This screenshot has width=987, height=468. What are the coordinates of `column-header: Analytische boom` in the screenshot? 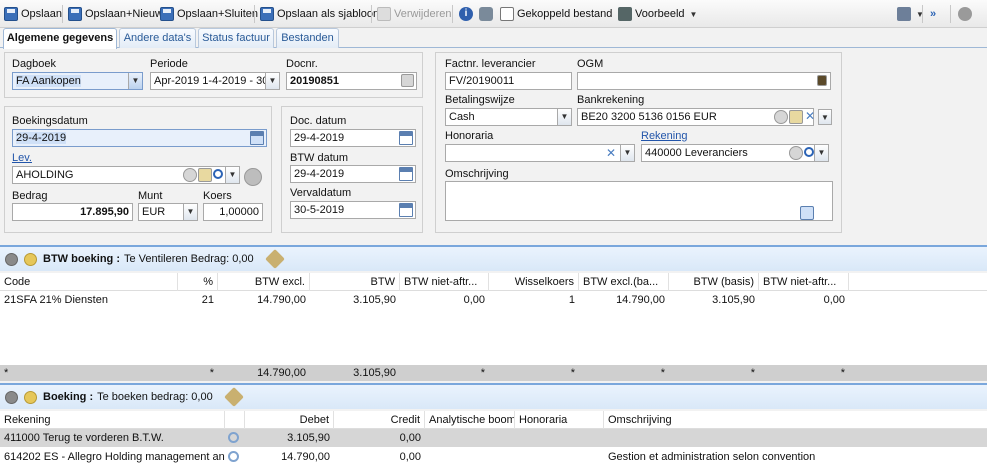 It's located at (470, 420).